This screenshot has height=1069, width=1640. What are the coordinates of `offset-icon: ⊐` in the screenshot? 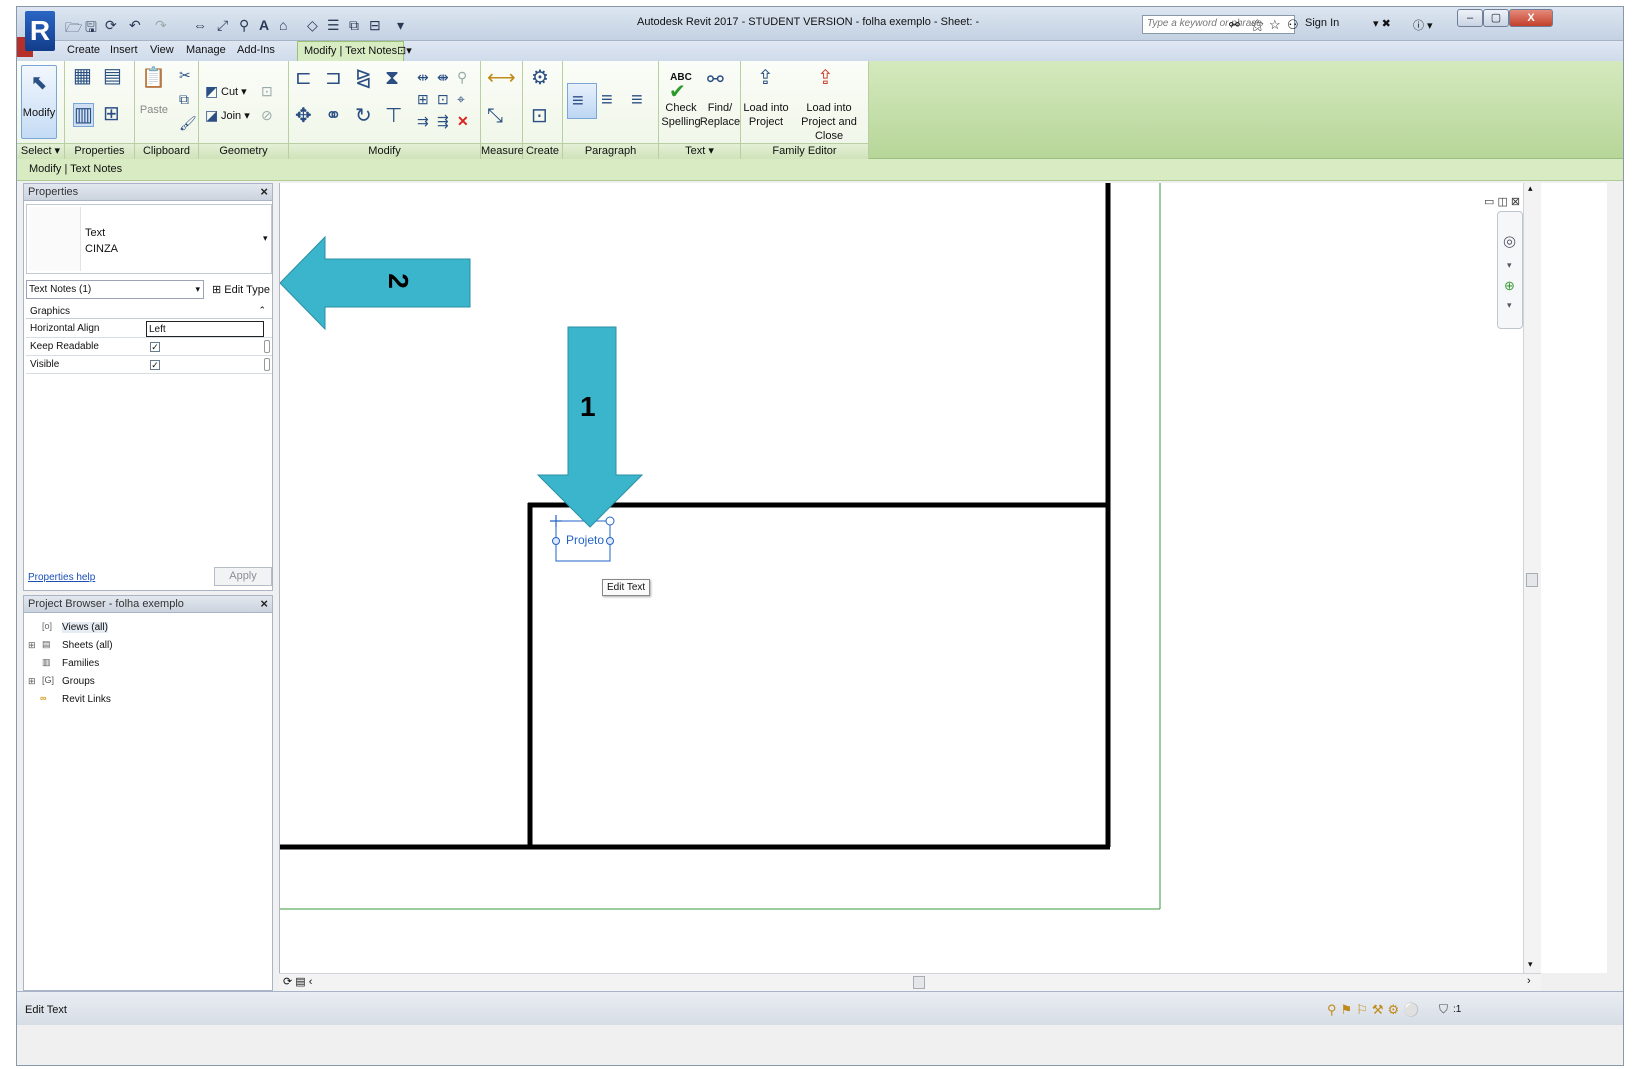 It's located at (333, 78).